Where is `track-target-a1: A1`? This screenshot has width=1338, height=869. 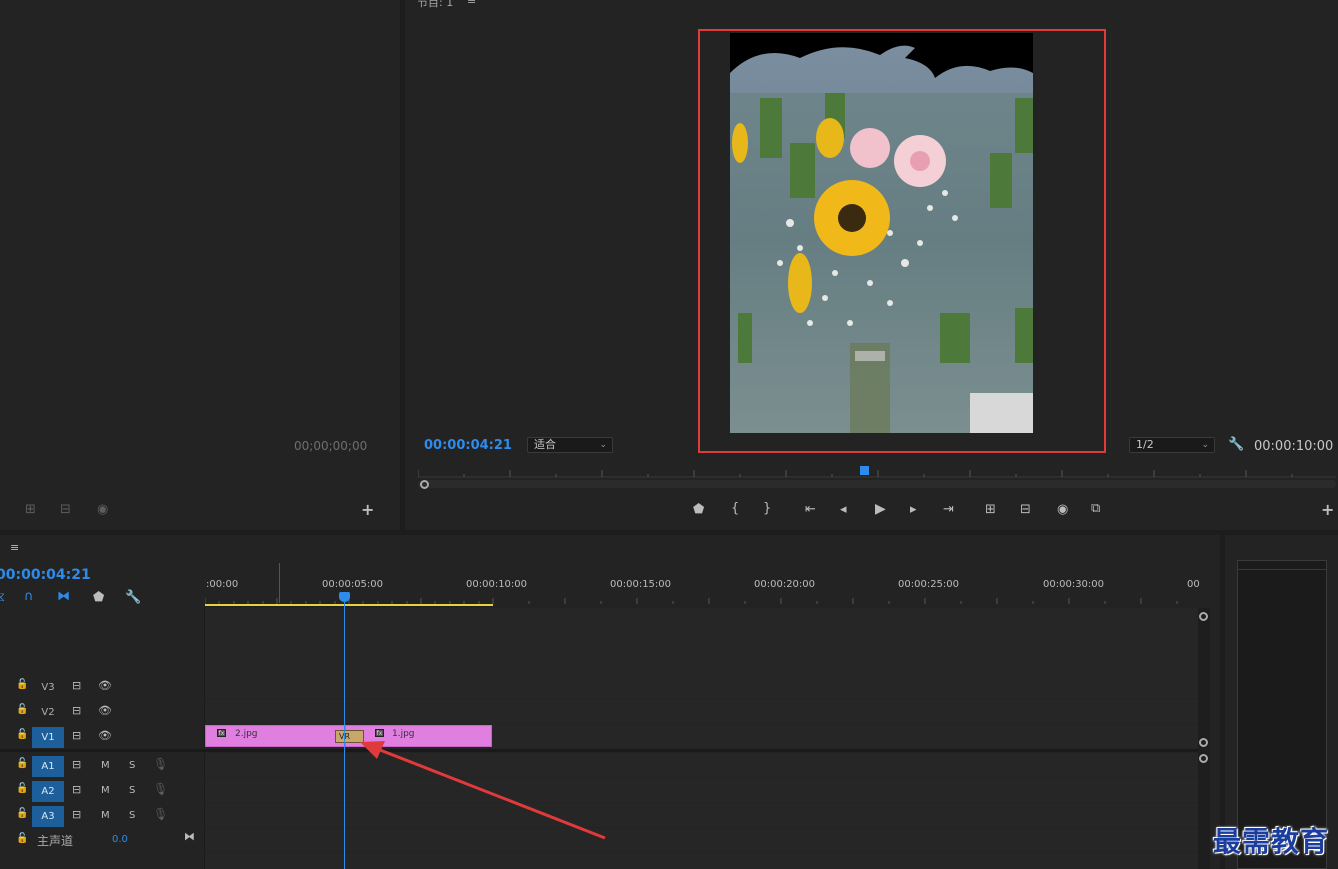
track-target-a1: A1 is located at coordinates (48, 766).